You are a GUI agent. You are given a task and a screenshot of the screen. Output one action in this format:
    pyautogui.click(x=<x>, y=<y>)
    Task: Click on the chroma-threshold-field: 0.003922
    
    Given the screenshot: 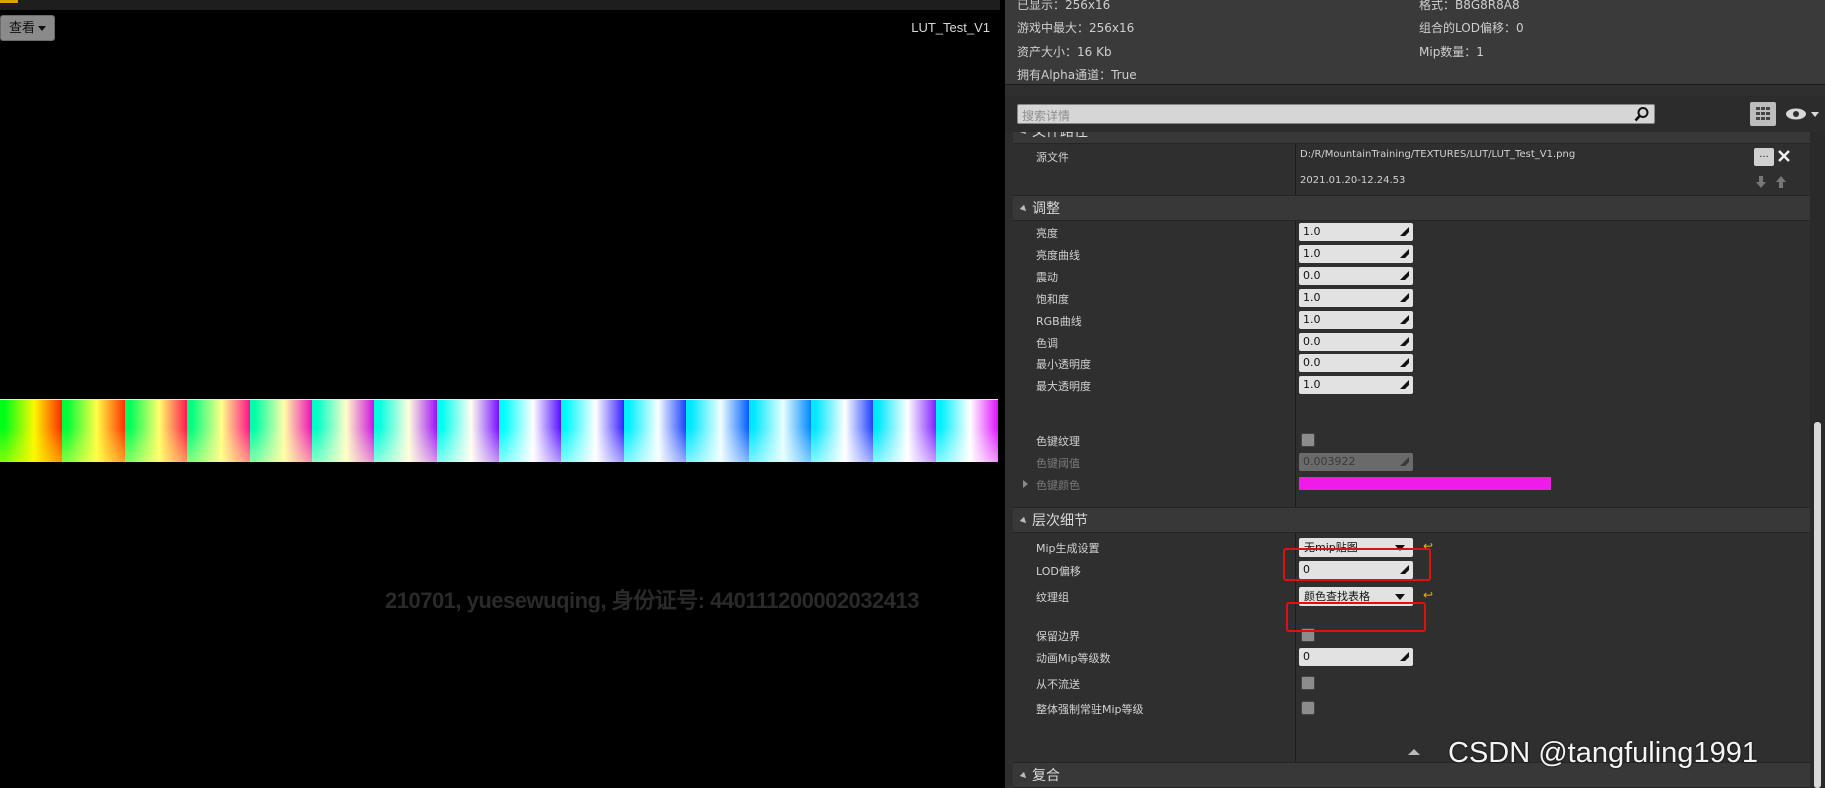 What is the action you would take?
    pyautogui.click(x=1356, y=462)
    